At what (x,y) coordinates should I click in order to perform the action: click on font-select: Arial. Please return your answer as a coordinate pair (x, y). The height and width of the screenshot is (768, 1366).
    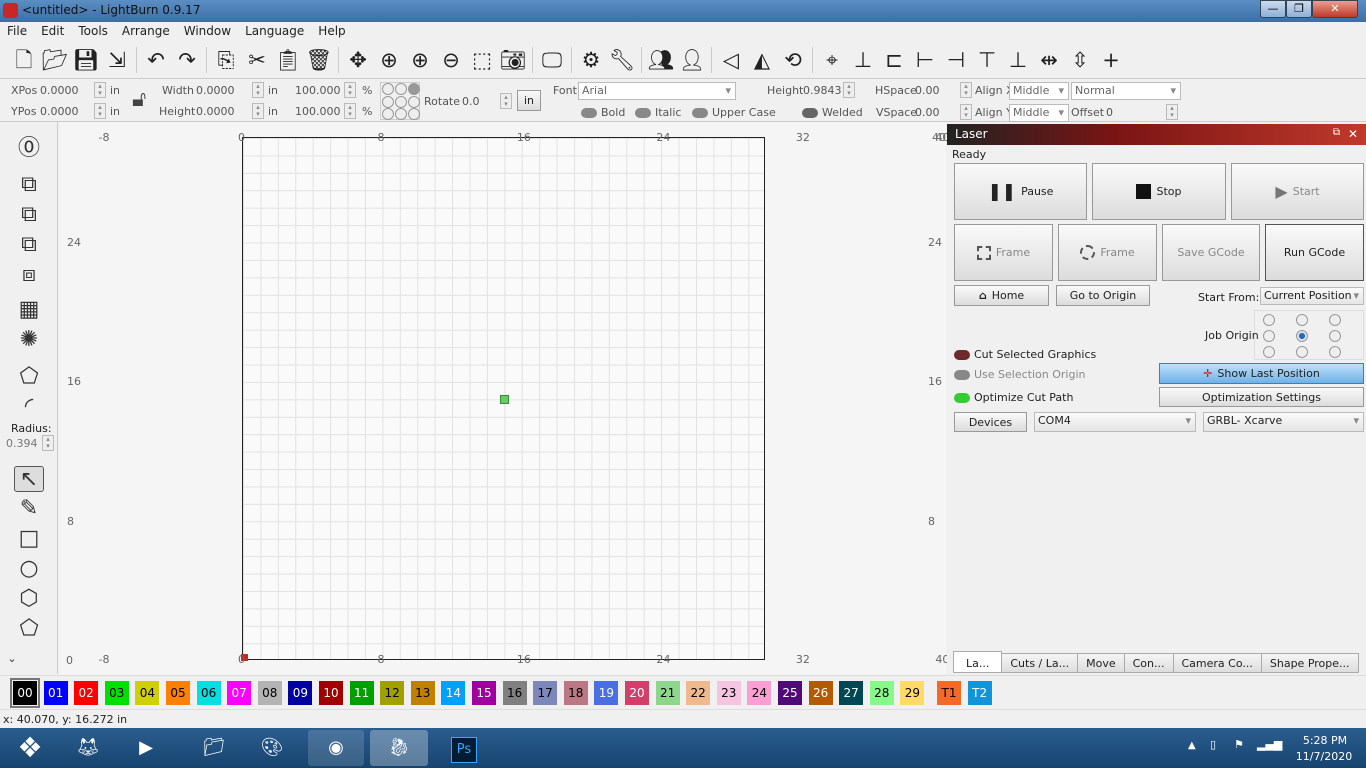
    Looking at the image, I should click on (657, 91).